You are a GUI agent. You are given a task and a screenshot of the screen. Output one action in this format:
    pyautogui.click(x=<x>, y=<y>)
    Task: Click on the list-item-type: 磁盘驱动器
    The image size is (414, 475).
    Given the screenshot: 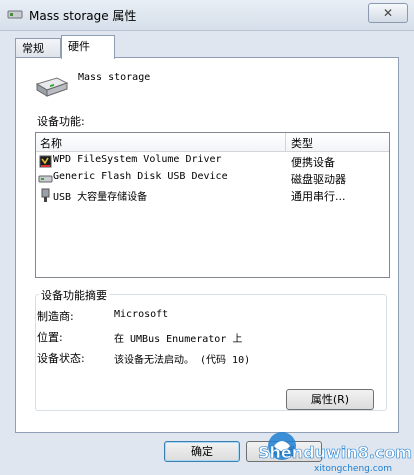 What is the action you would take?
    pyautogui.click(x=318, y=179)
    